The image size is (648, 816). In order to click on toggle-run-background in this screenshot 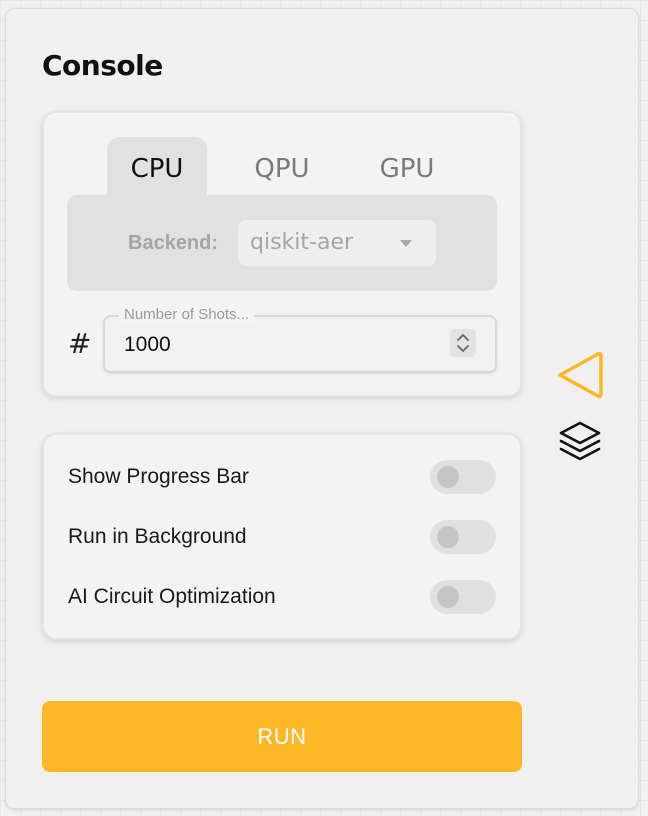, I will do `click(463, 537)`.